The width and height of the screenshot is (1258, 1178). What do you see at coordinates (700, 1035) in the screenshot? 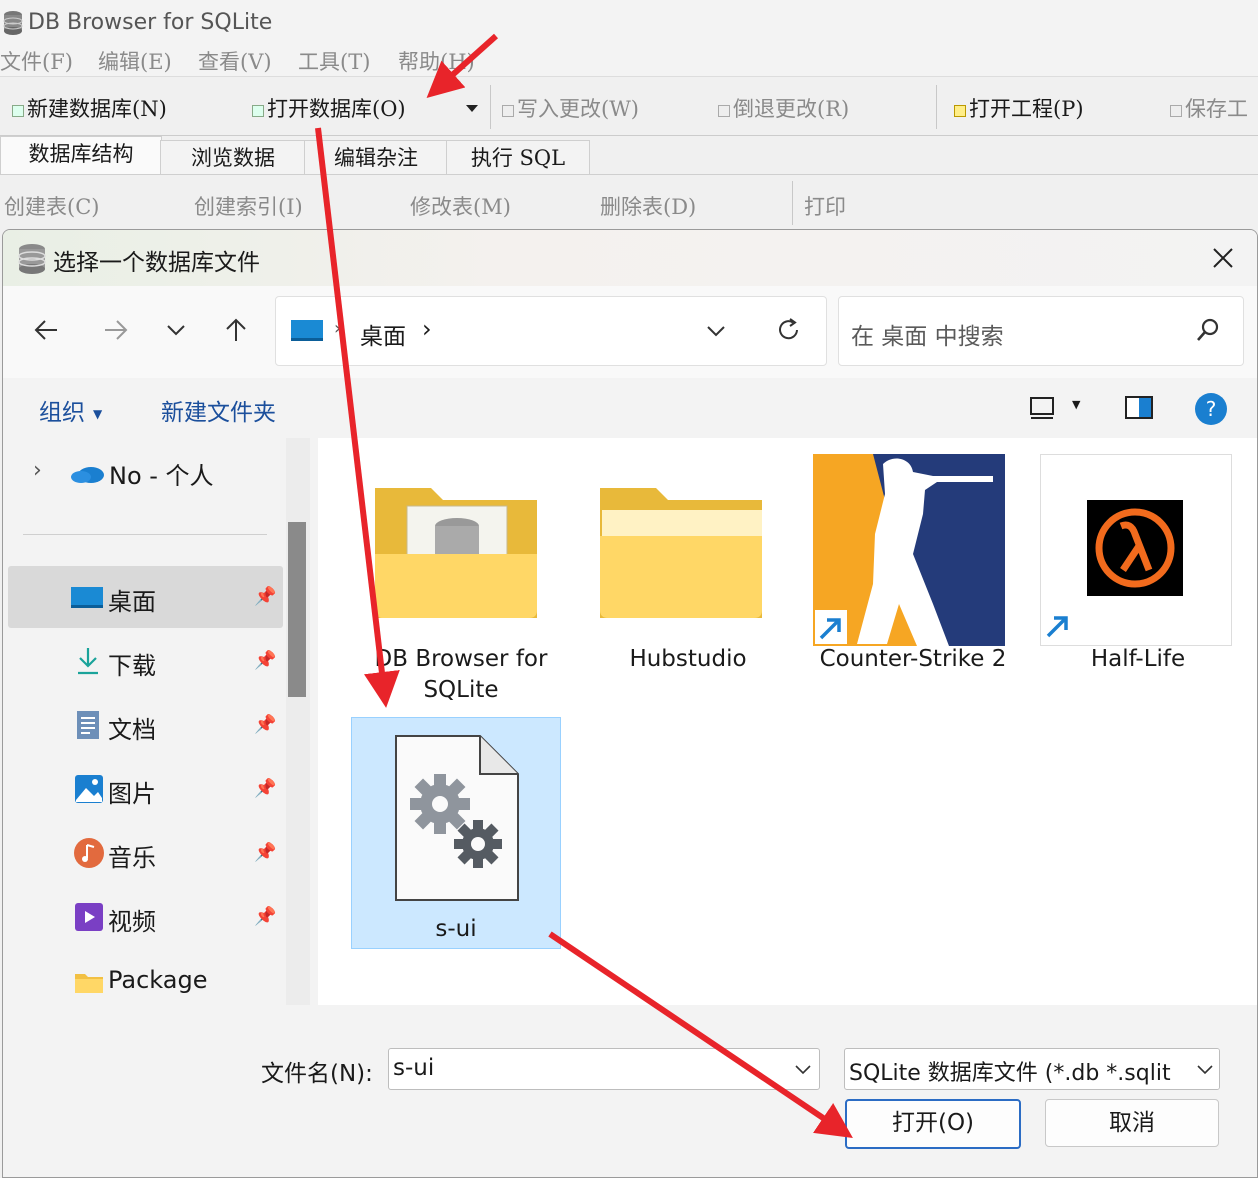
I see `arrow-to-open-button` at bounding box center [700, 1035].